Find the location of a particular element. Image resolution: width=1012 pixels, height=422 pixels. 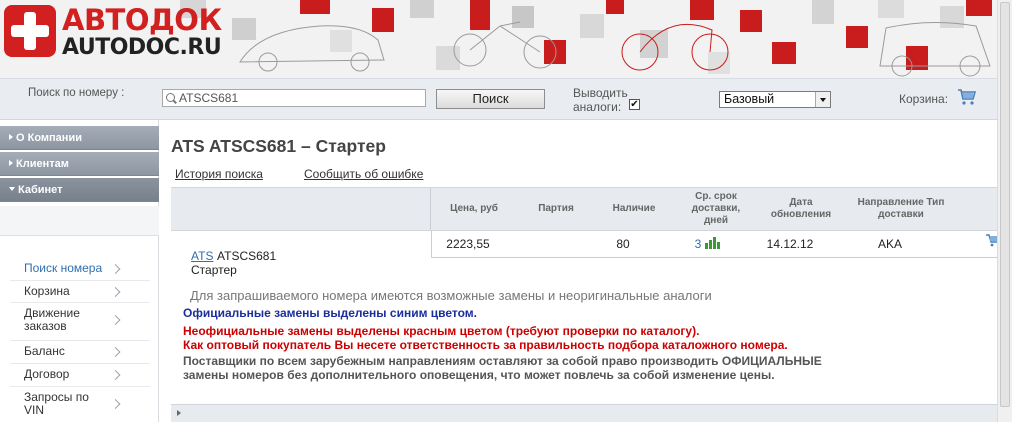

sidebar-item-orders: Движение заказов is located at coordinates (60, 319).